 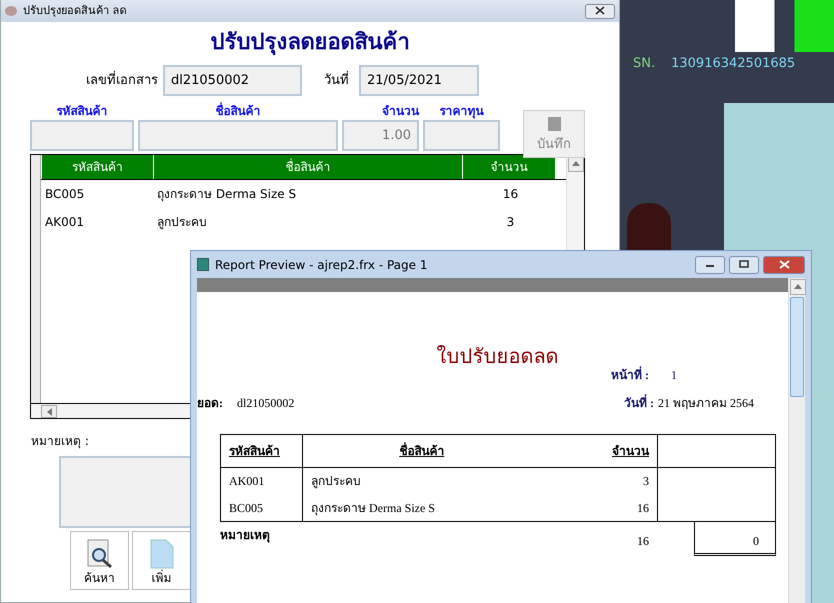 I want to click on input-field: 1.00, so click(x=380, y=135).